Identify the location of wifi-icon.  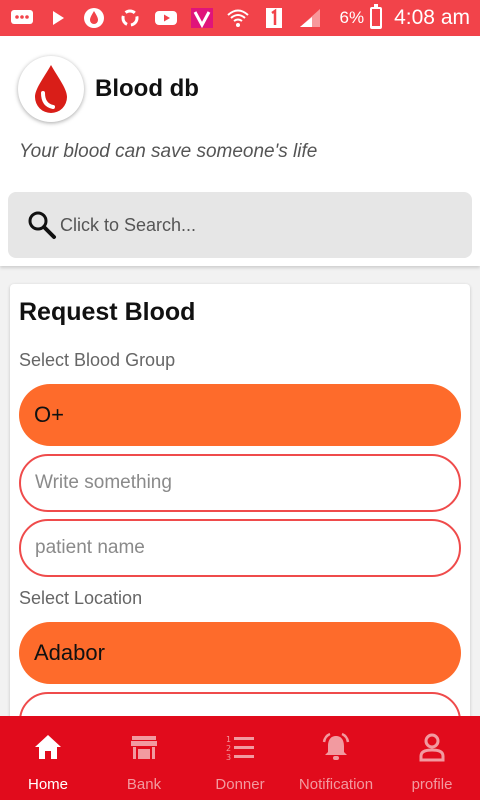
(238, 18).